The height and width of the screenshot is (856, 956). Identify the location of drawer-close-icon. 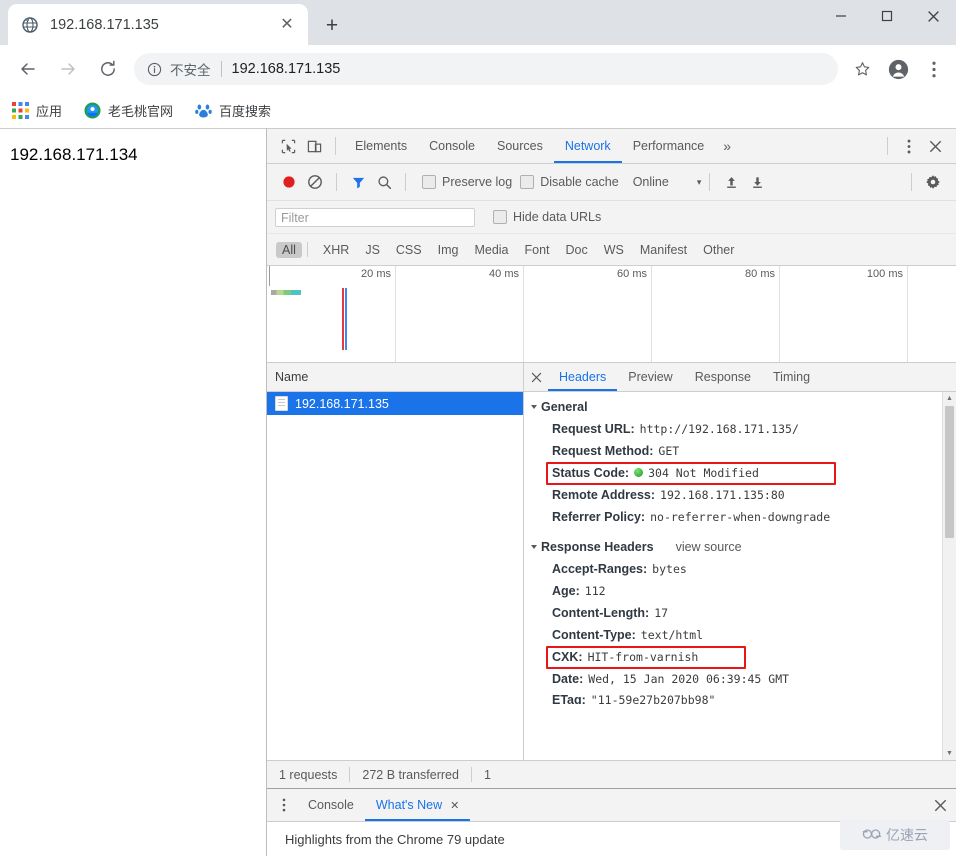
(940, 805).